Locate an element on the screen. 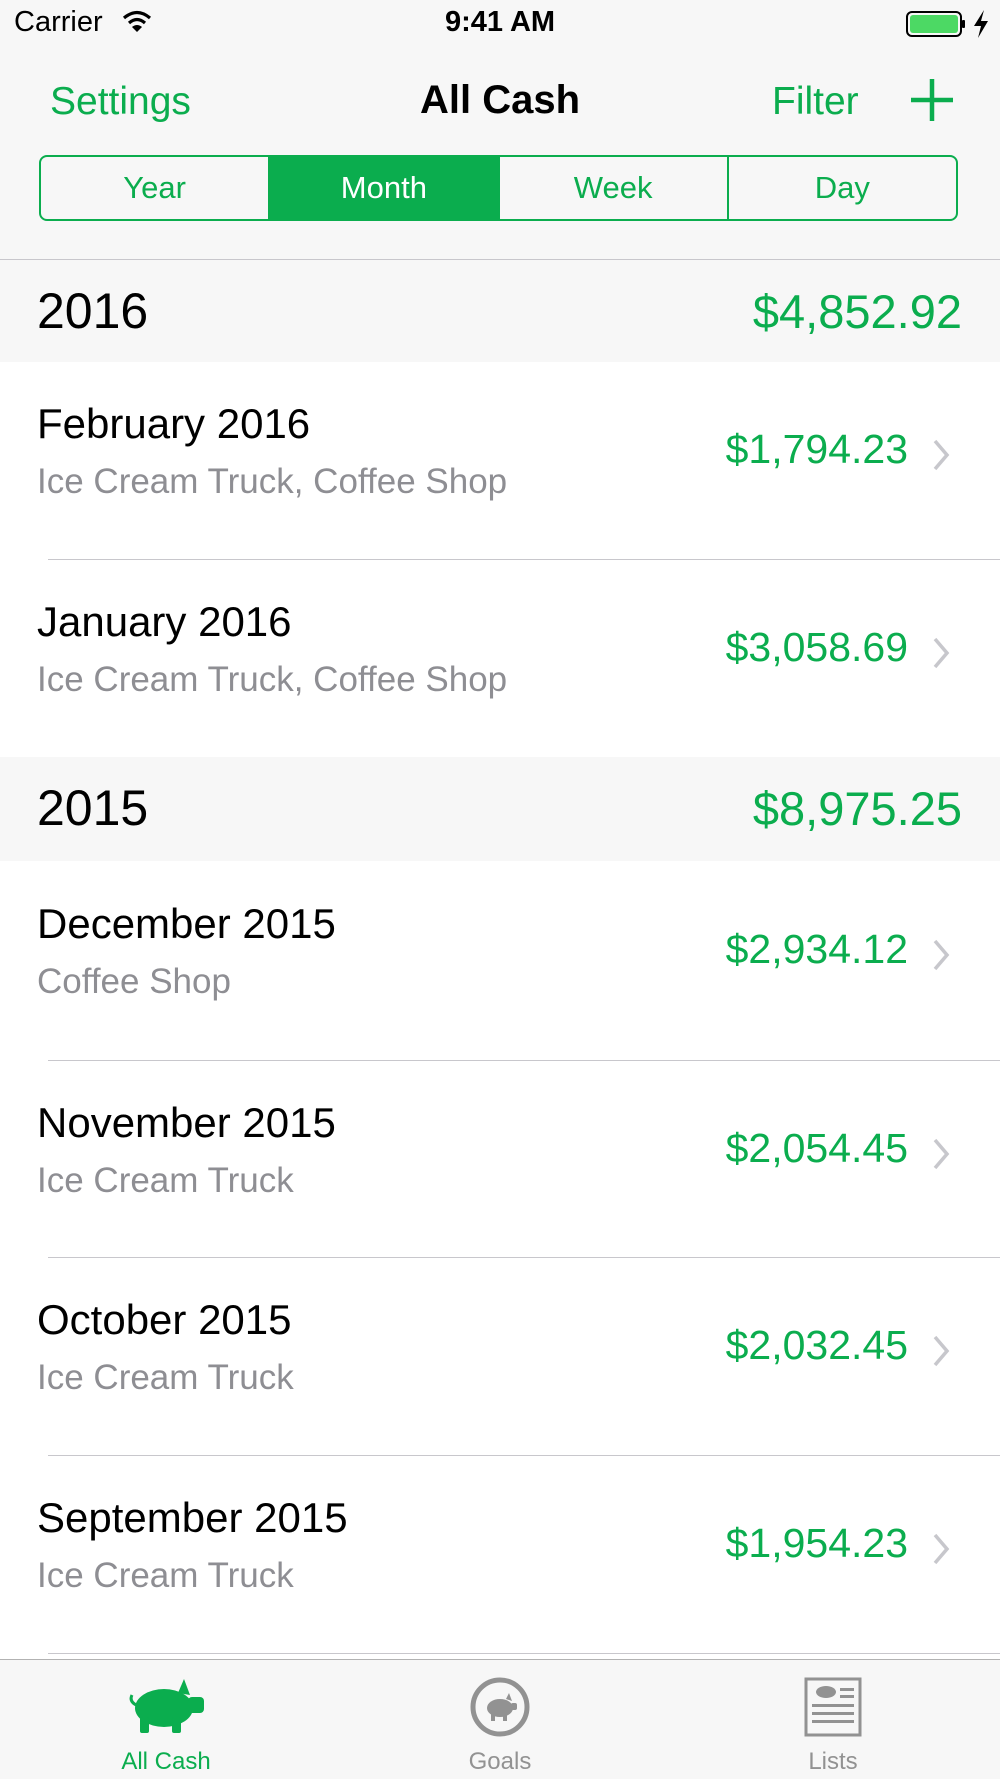  row-amount: $2,934.12 is located at coordinates (816, 949).